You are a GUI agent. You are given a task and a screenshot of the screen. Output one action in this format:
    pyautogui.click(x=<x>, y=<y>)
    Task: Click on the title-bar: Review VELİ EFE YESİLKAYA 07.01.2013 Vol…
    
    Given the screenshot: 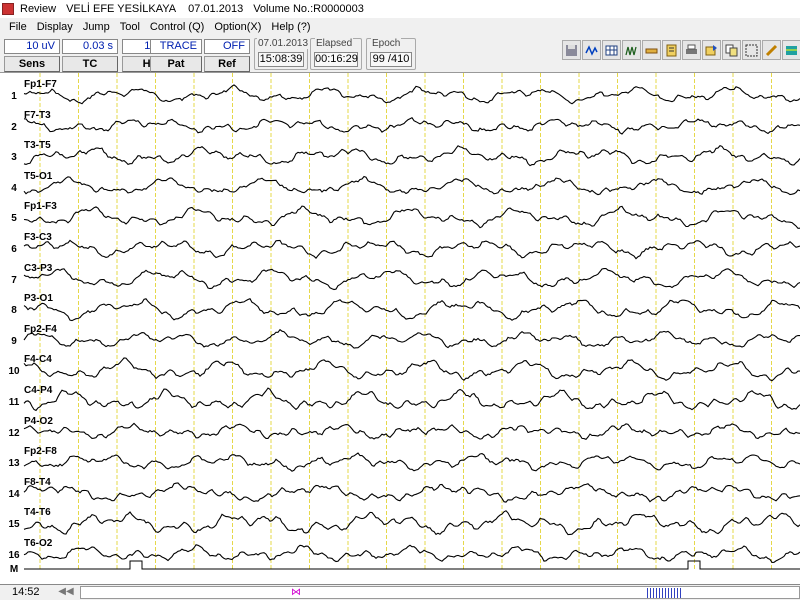 What is the action you would take?
    pyautogui.click(x=400, y=9)
    